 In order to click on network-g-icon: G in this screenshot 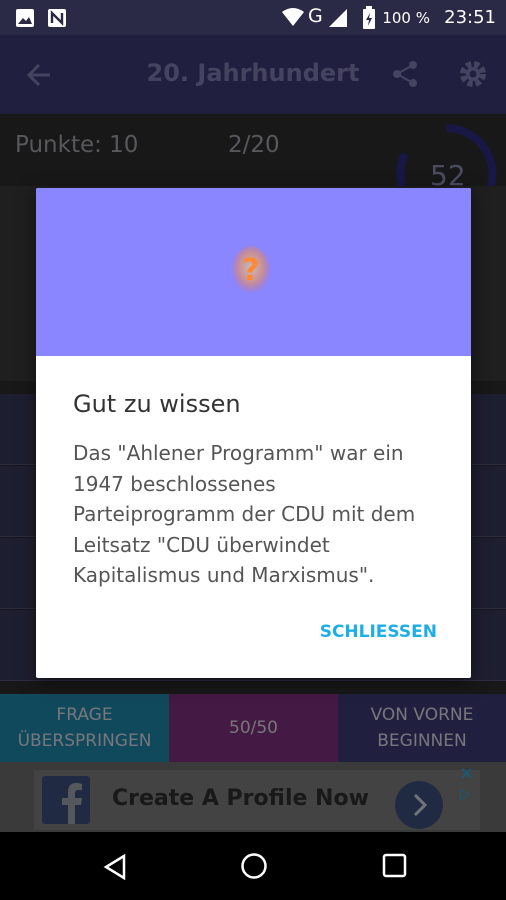, I will do `click(315, 16)`.